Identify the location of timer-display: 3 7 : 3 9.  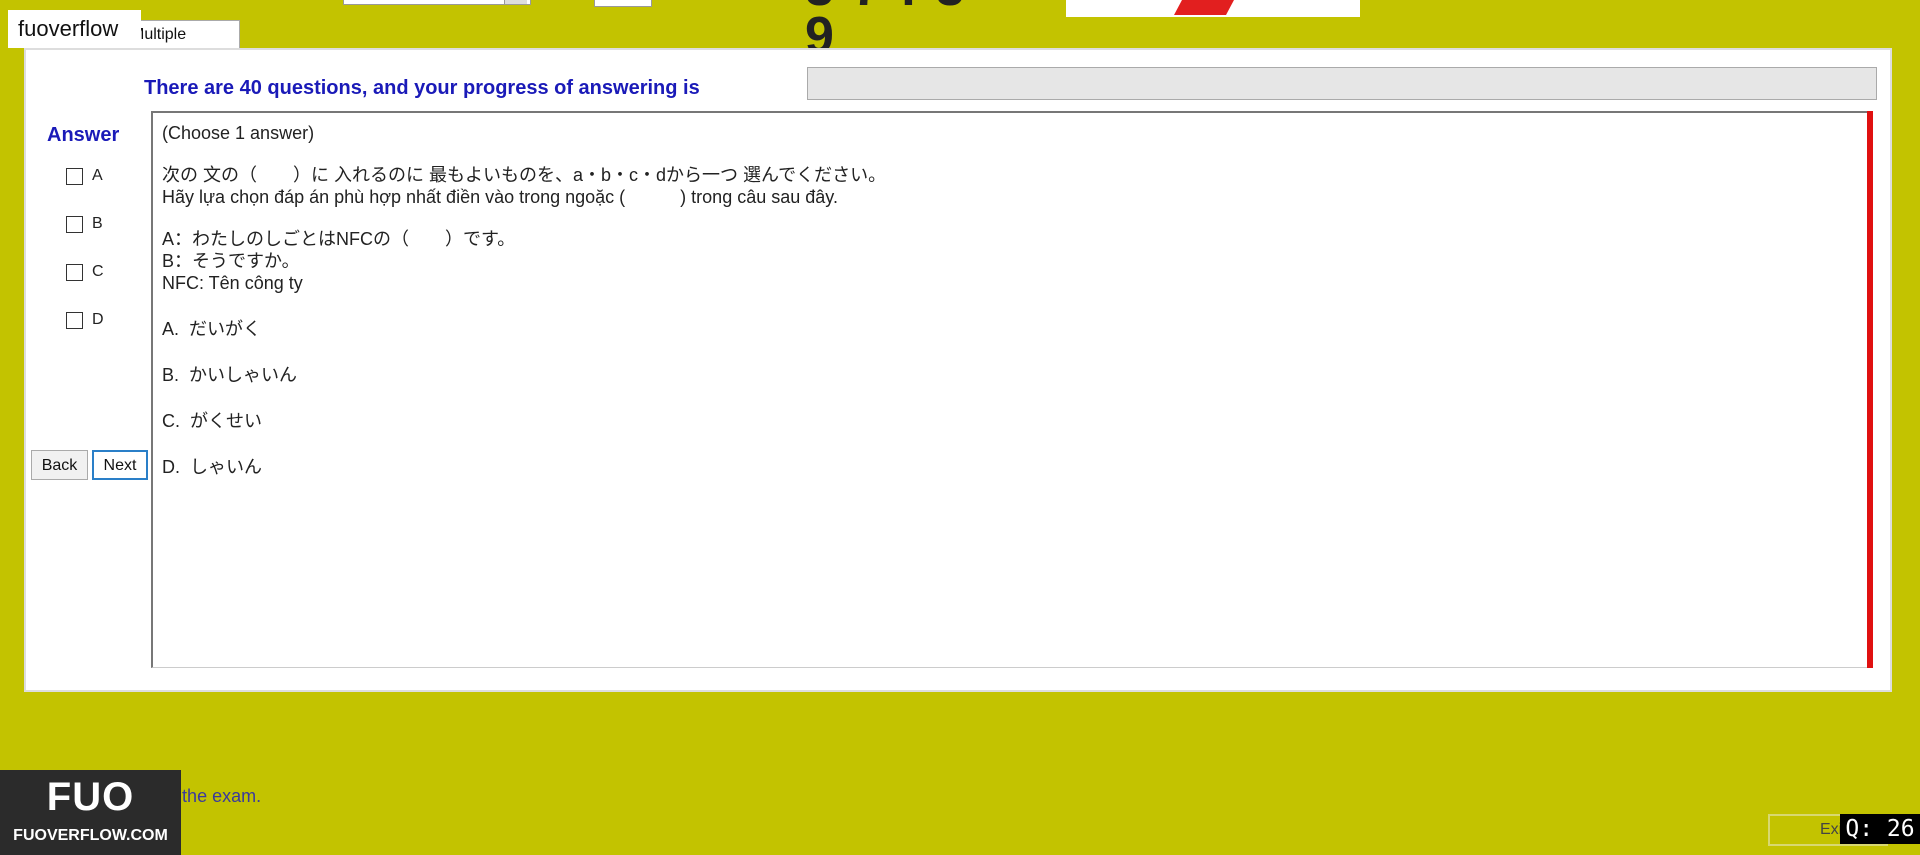
(884, 32).